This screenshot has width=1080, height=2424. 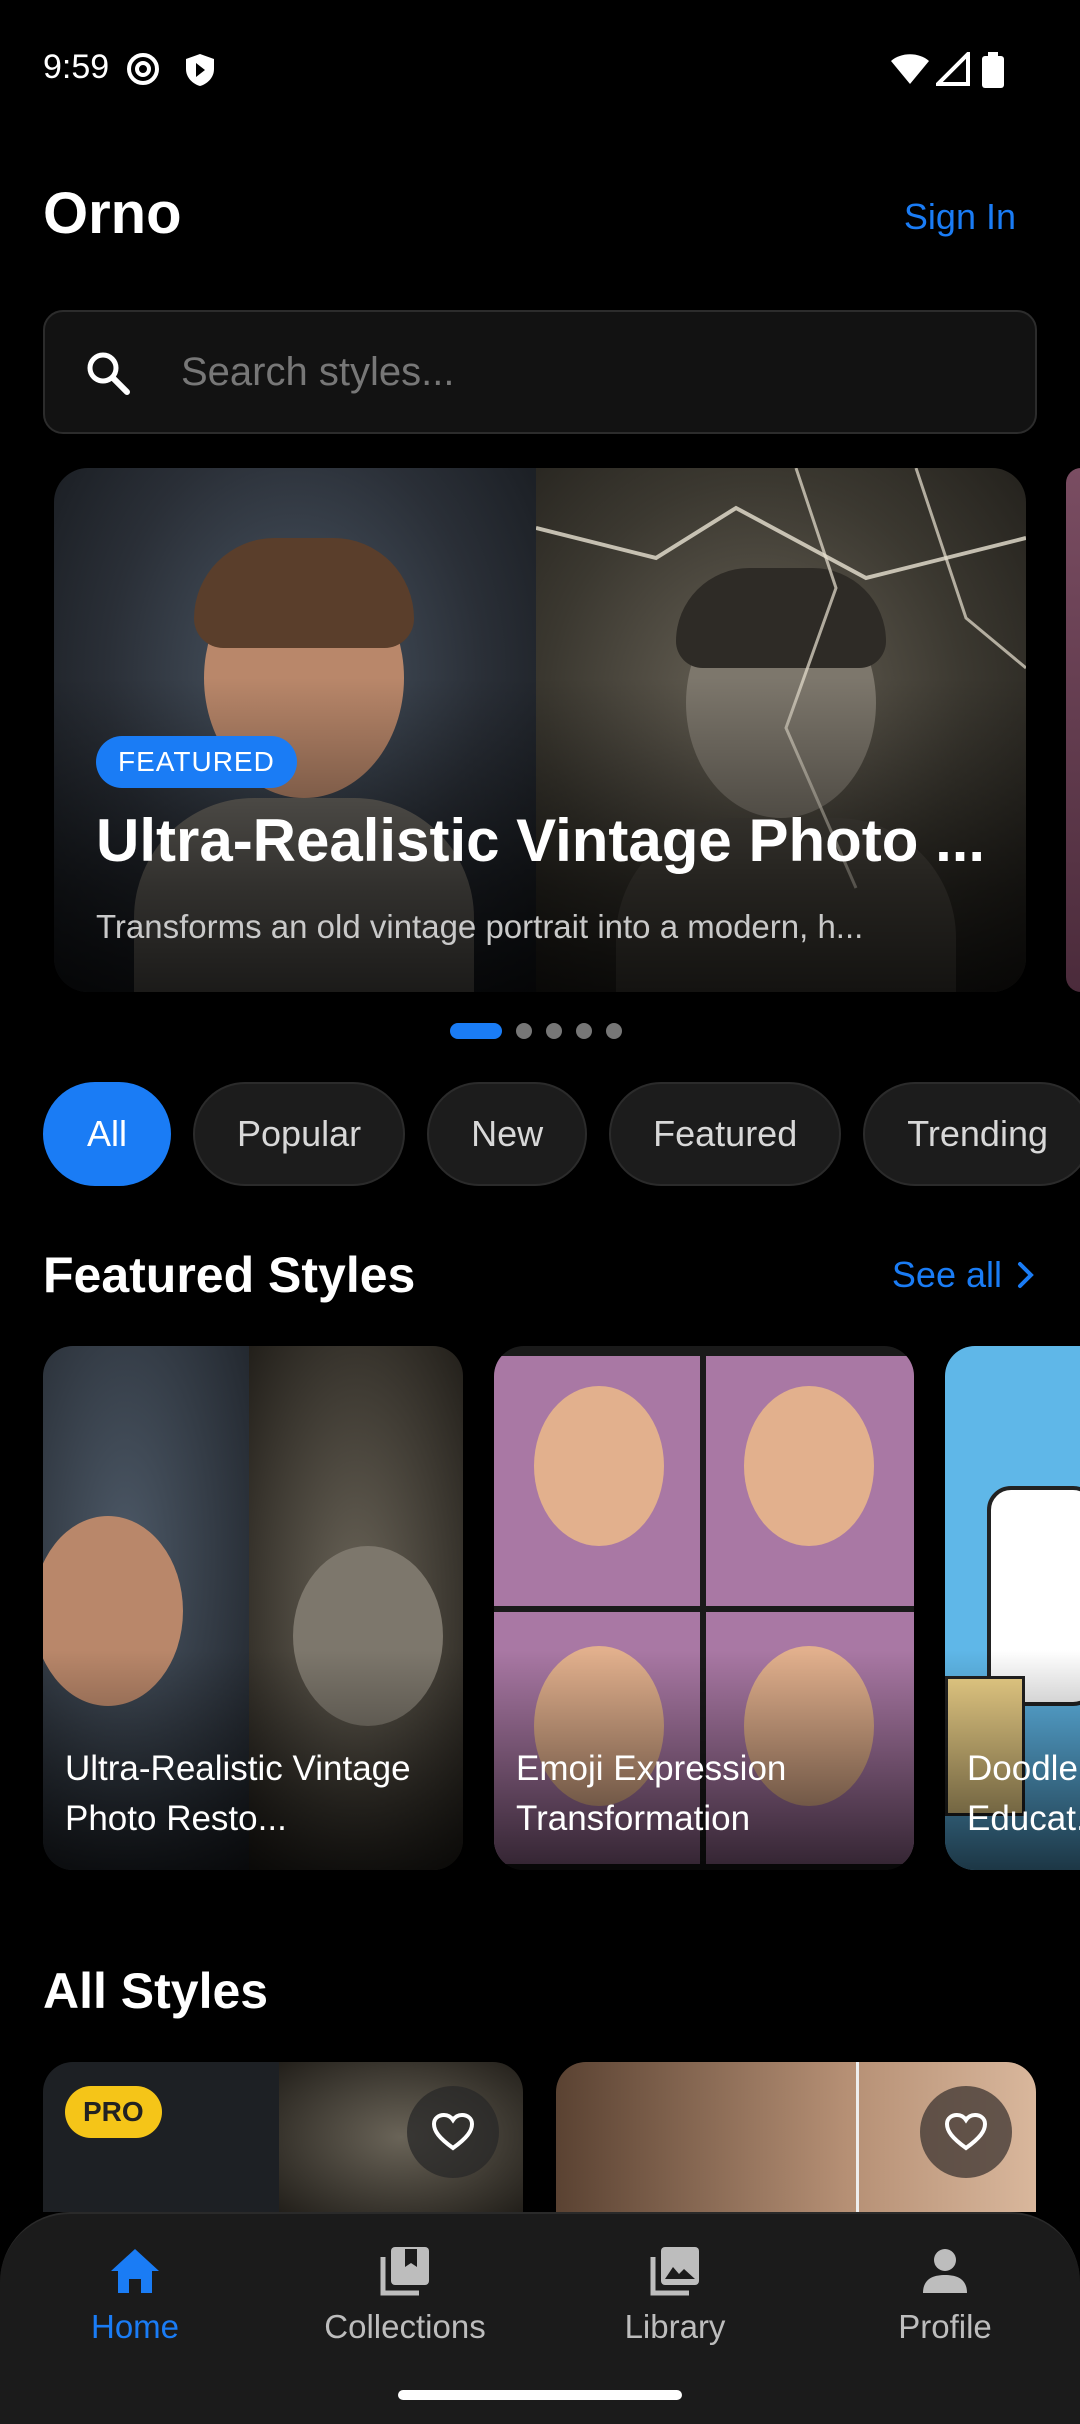 I want to click on status-bar: 9:59, so click(x=540, y=70).